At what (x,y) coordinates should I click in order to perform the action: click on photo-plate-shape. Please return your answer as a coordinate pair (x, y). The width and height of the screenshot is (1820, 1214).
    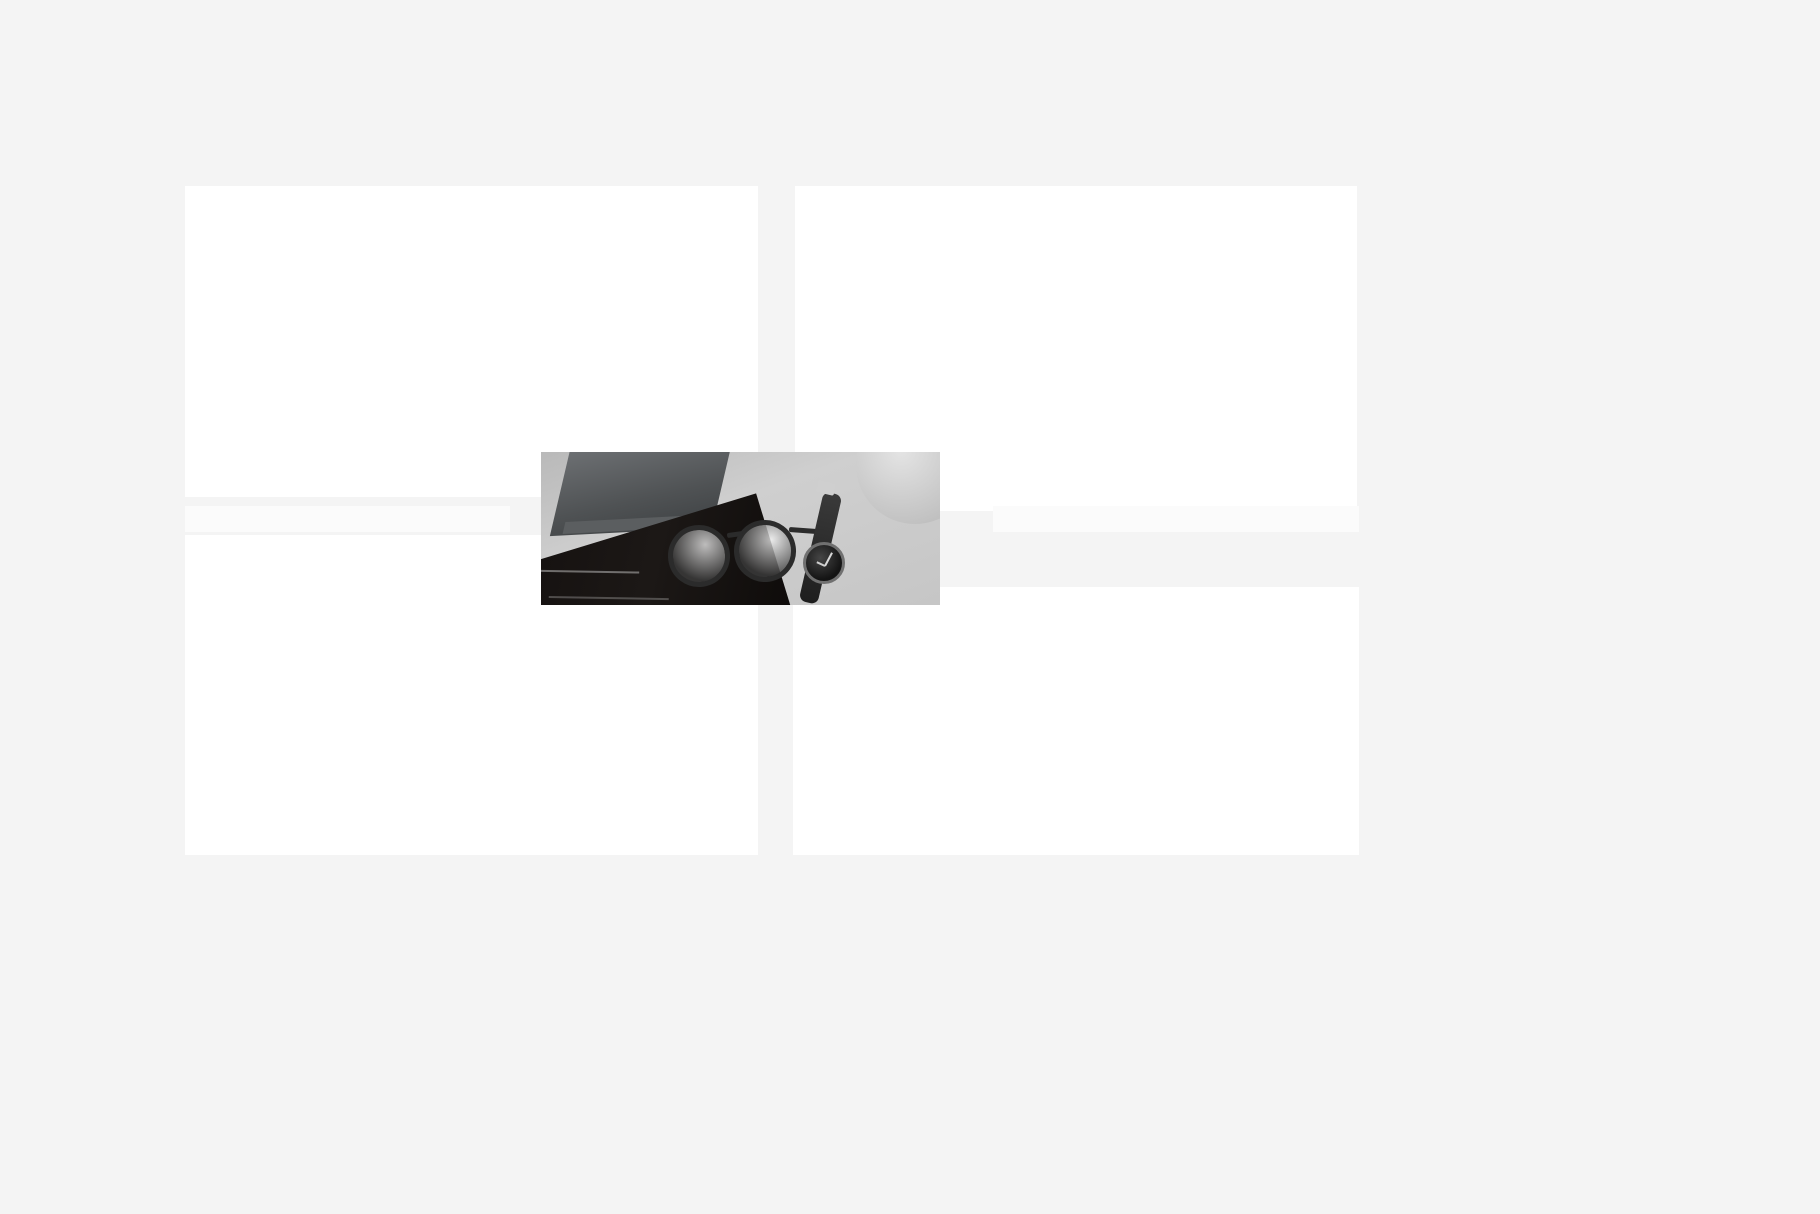
    Looking at the image, I should click on (898, 488).